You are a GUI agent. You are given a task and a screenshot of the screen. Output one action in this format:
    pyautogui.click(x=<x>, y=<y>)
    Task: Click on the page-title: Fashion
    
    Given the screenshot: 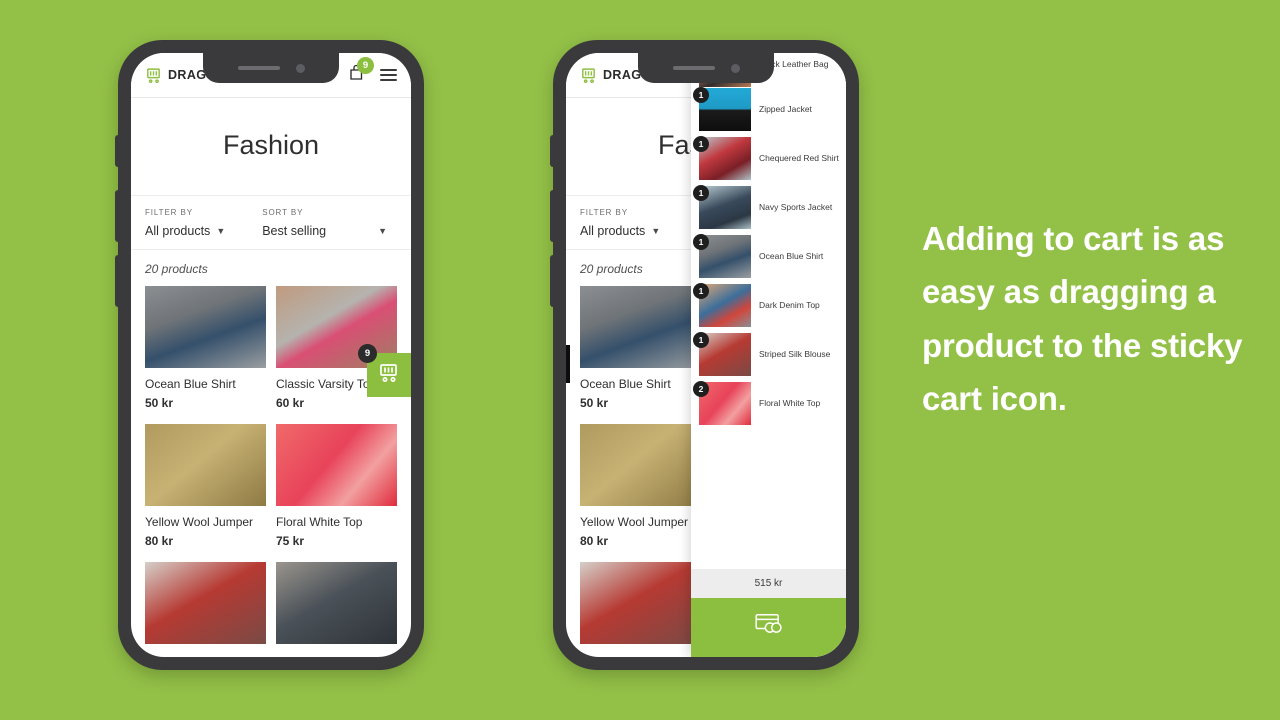 What is the action you would take?
    pyautogui.click(x=271, y=147)
    